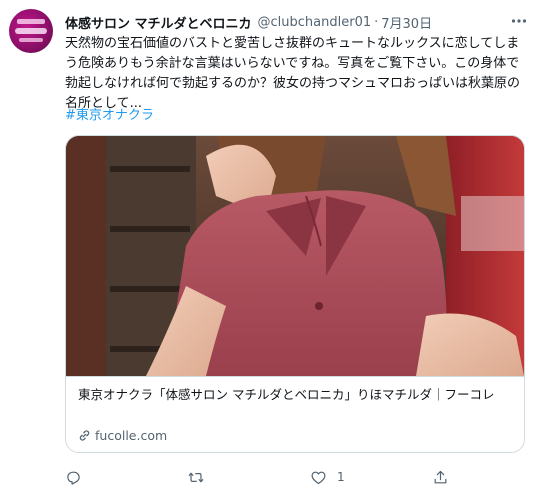 The width and height of the screenshot is (540, 493). What do you see at coordinates (341, 477) in the screenshot?
I see `like-count: 1` at bounding box center [341, 477].